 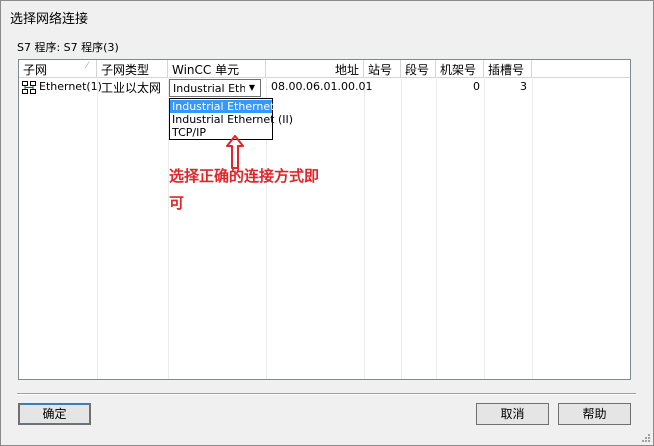 I want to click on ok-button: 确定, so click(x=54, y=414).